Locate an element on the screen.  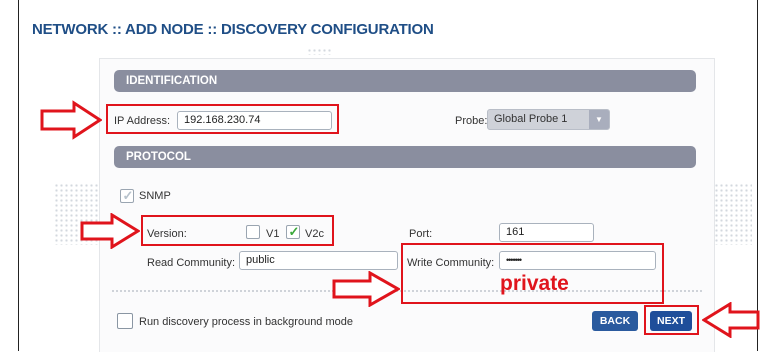
snmp-checkbox: ✓ is located at coordinates (127, 195).